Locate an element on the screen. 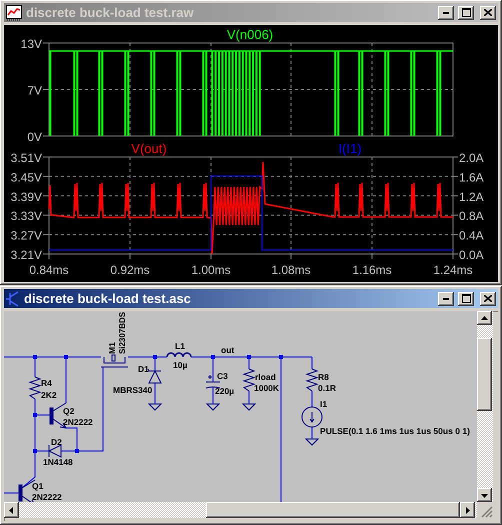 This screenshot has height=525, width=502. component-label: Q2 is located at coordinates (68, 411).